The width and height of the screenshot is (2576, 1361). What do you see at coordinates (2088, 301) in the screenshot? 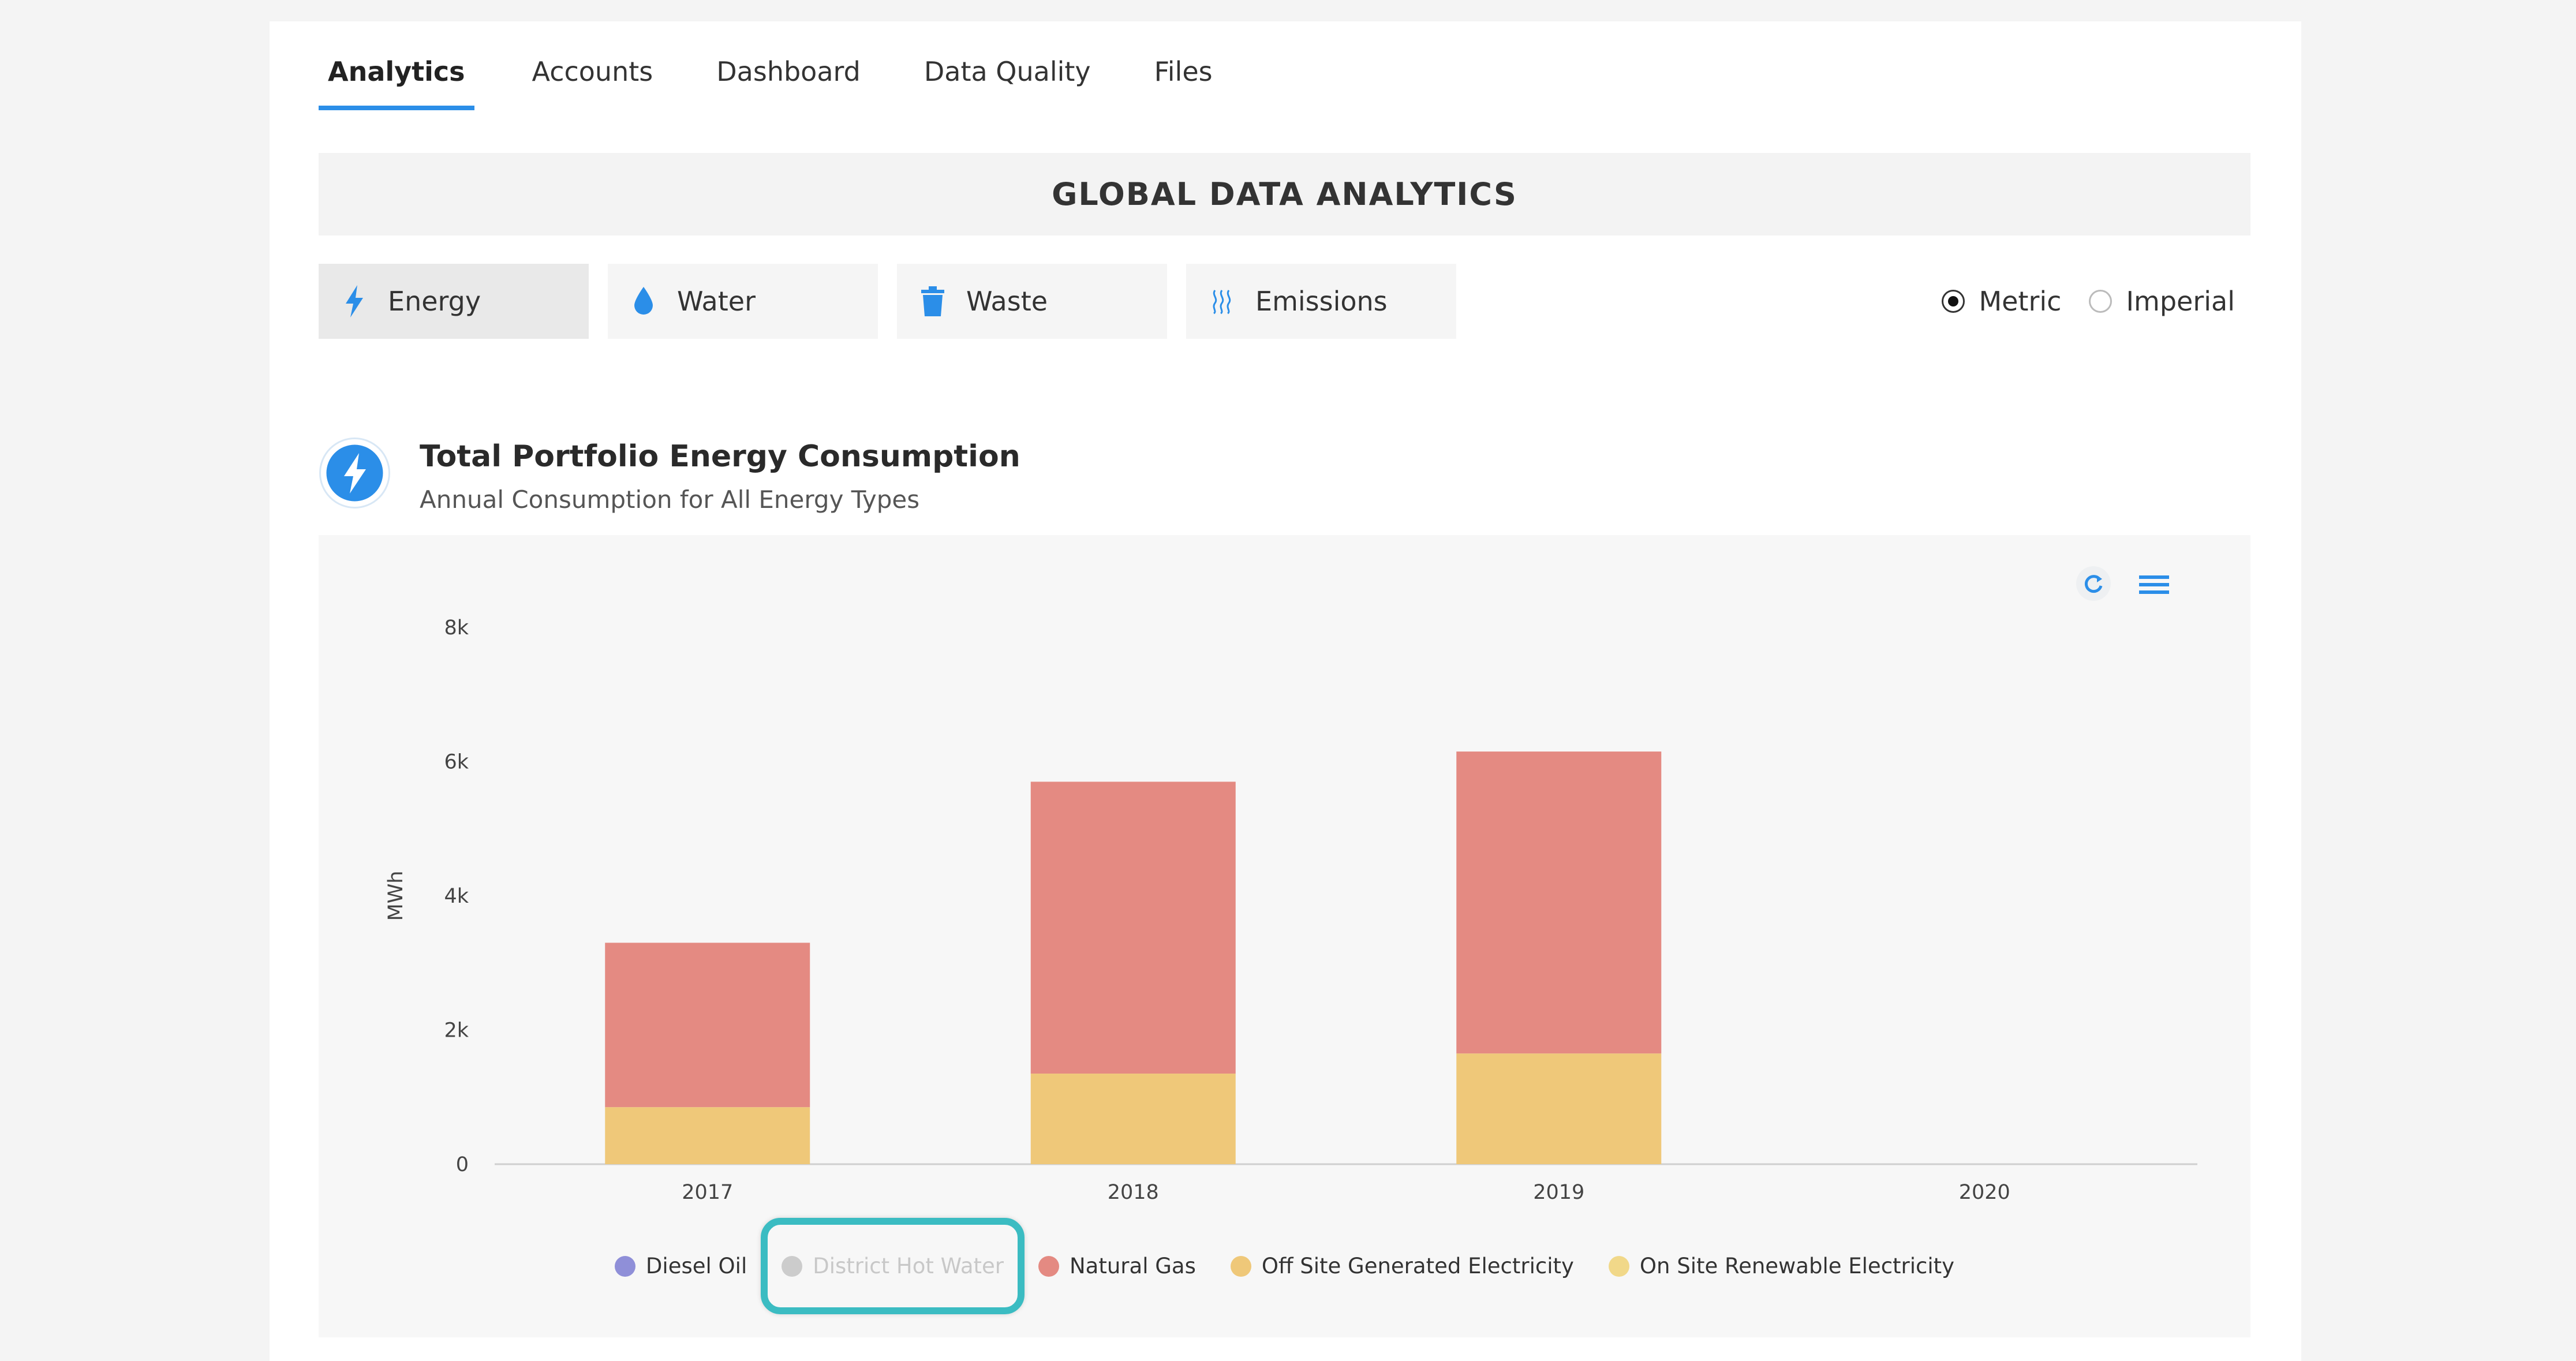
I see `unit-selector: Metric Imperial` at bounding box center [2088, 301].